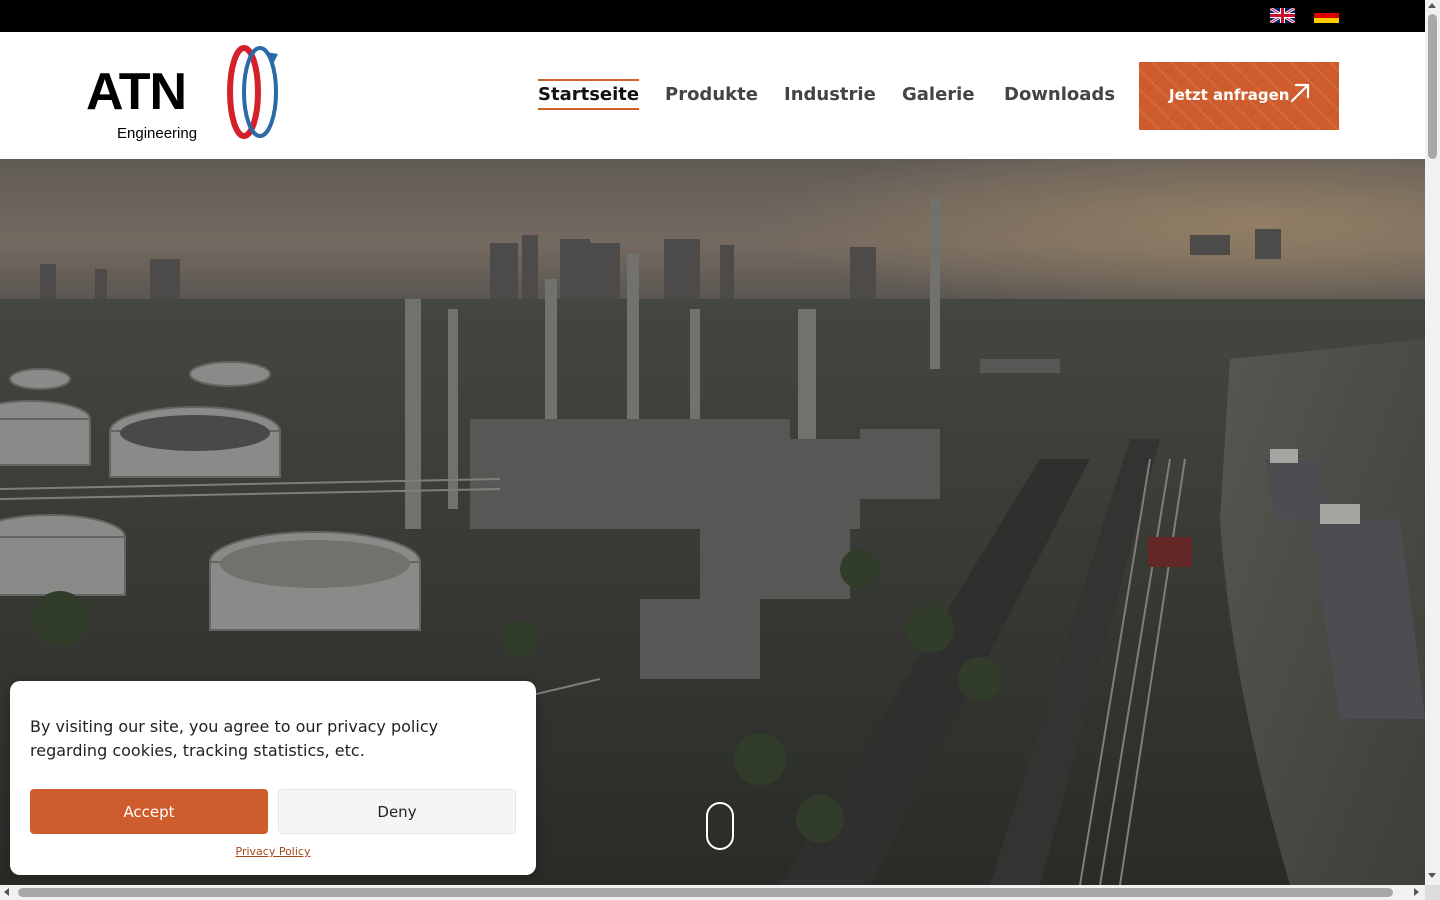 Image resolution: width=1440 pixels, height=900 pixels. I want to click on horizontal-scrollbar, so click(712, 892).